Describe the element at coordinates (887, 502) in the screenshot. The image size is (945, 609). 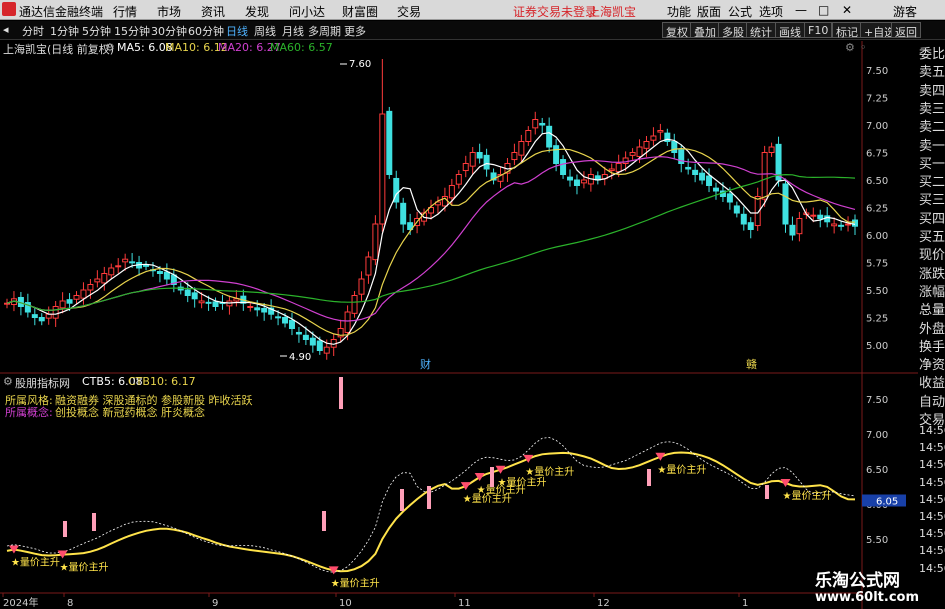
I see `current-value-text: 6.05` at that location.